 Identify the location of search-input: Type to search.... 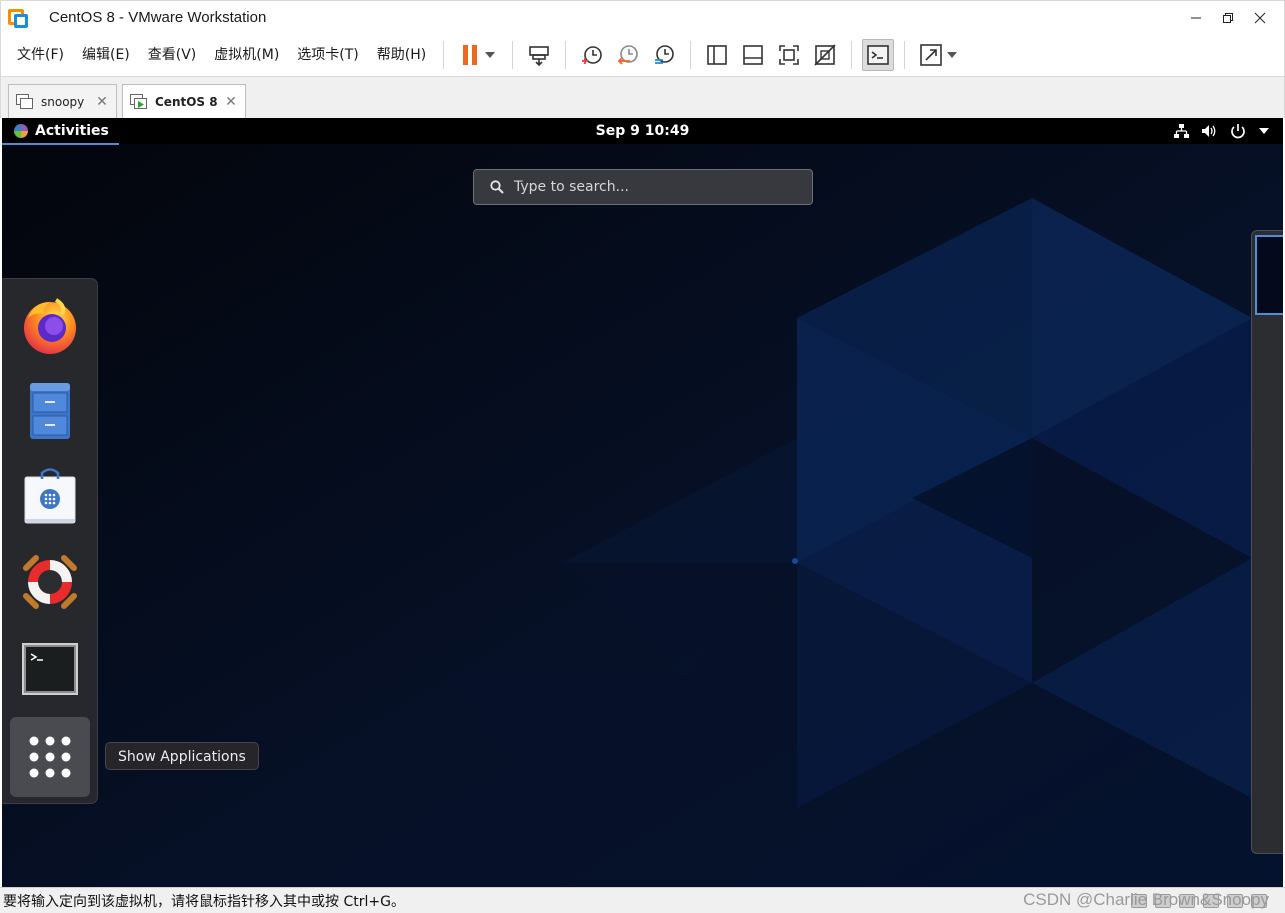
(643, 187).